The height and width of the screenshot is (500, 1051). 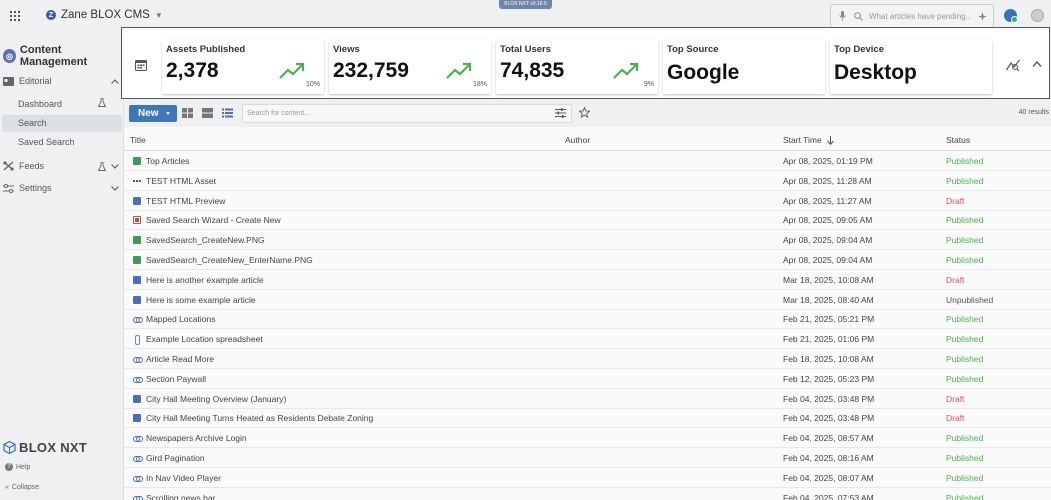 I want to click on row-title: City Hall Meeting Overview (January), so click(x=216, y=399).